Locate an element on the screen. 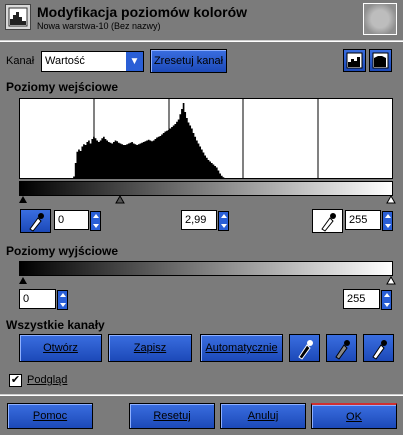  input-levels-label: Poziomy wejściowe is located at coordinates (62, 87).